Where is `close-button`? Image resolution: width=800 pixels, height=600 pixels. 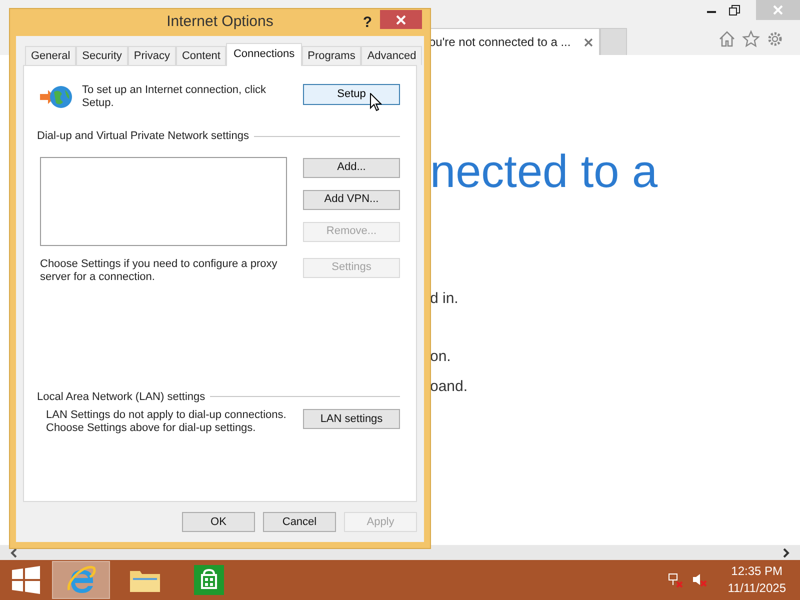
close-button is located at coordinates (401, 19).